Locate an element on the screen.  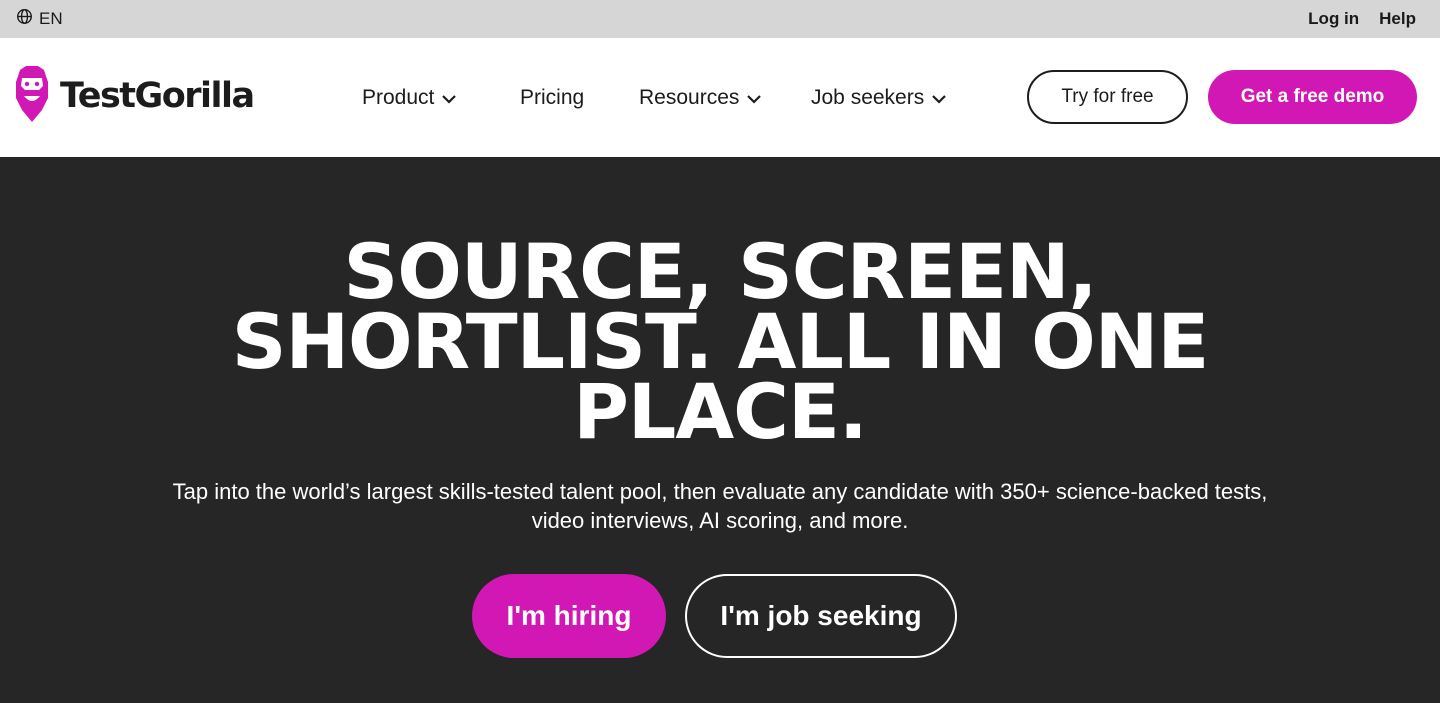
nav-item-resources: Resources is located at coordinates (700, 98).